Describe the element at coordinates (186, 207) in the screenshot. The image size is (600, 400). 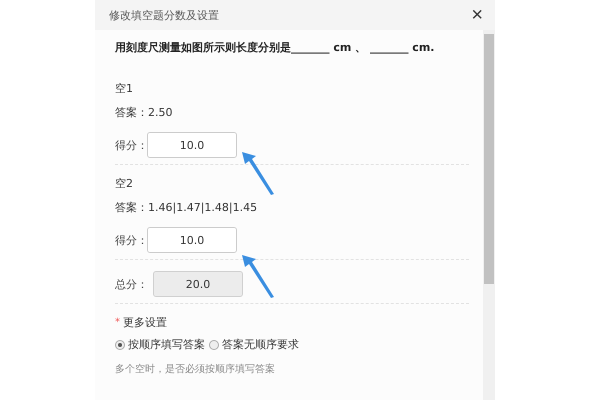
I see `answer-text: 答案：1.46|1.47|1.48|1.45` at that location.